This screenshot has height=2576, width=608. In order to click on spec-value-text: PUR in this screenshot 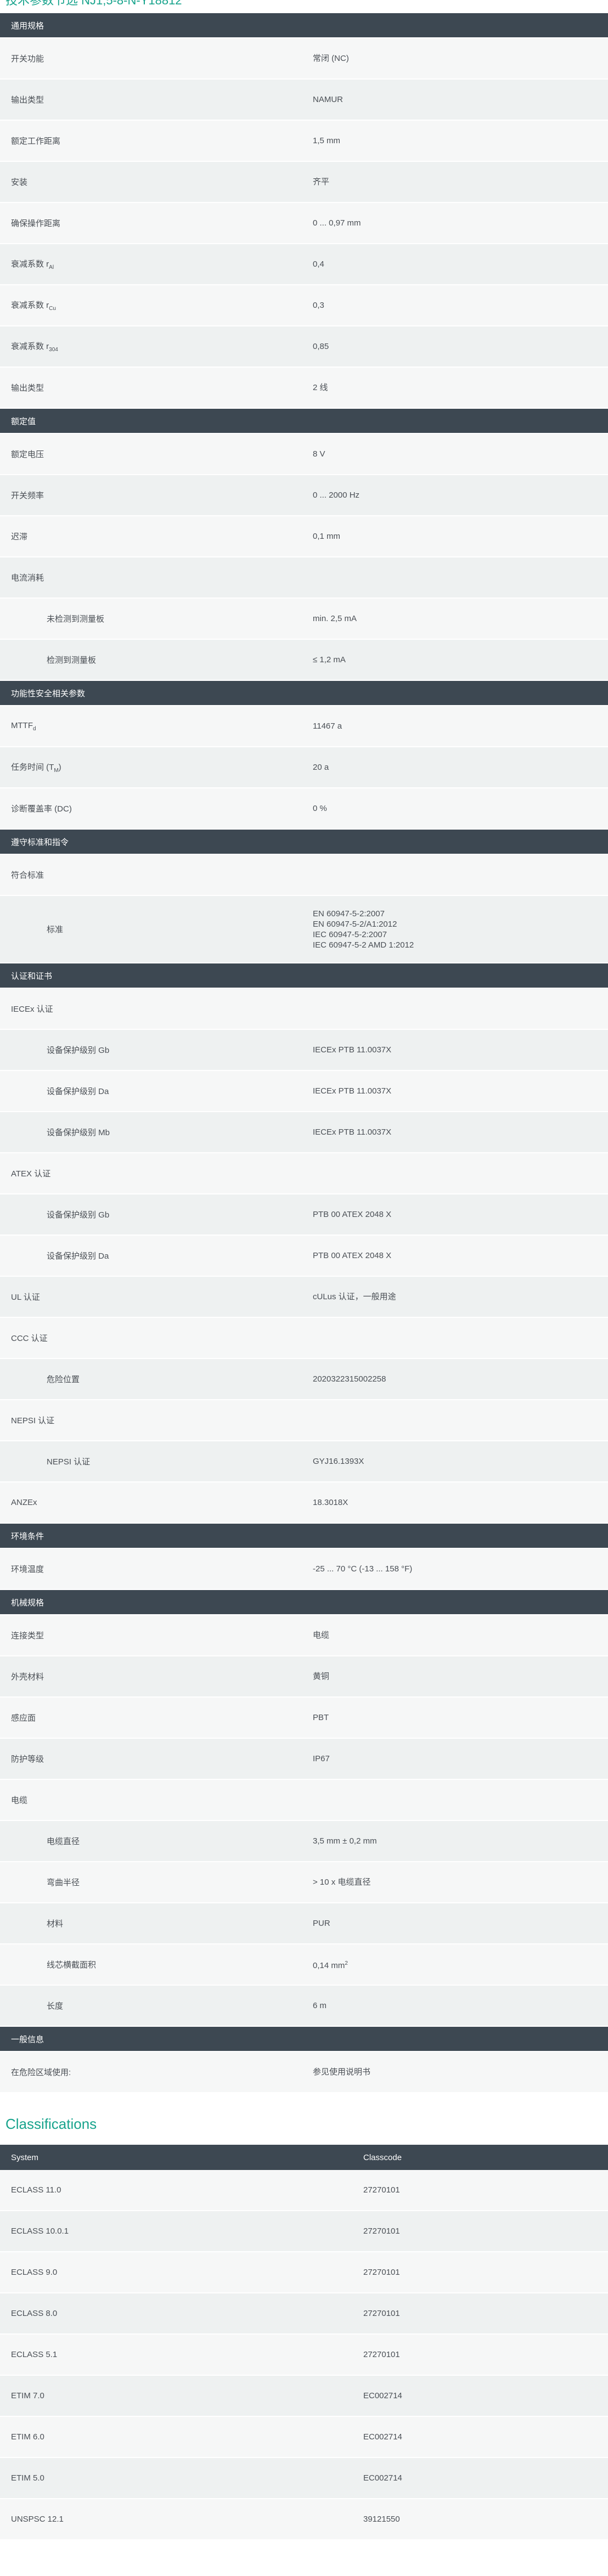, I will do `click(321, 1923)`.